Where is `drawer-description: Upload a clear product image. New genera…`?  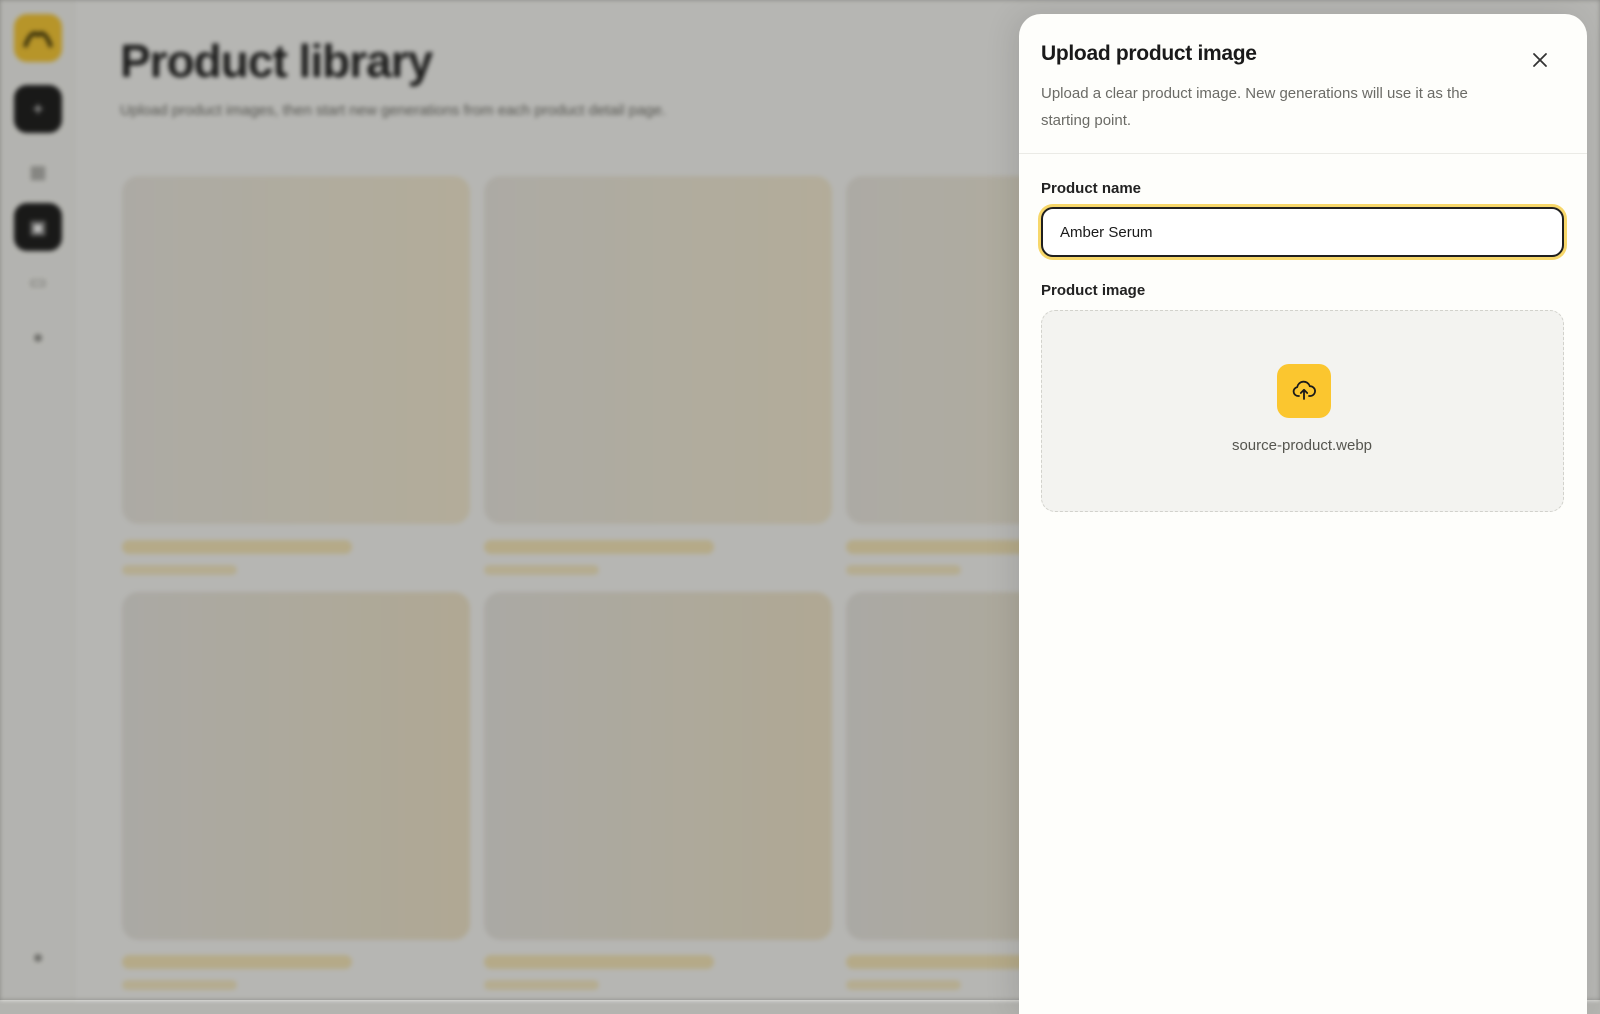 drawer-description: Upload a clear product image. New genera… is located at coordinates (1254, 107).